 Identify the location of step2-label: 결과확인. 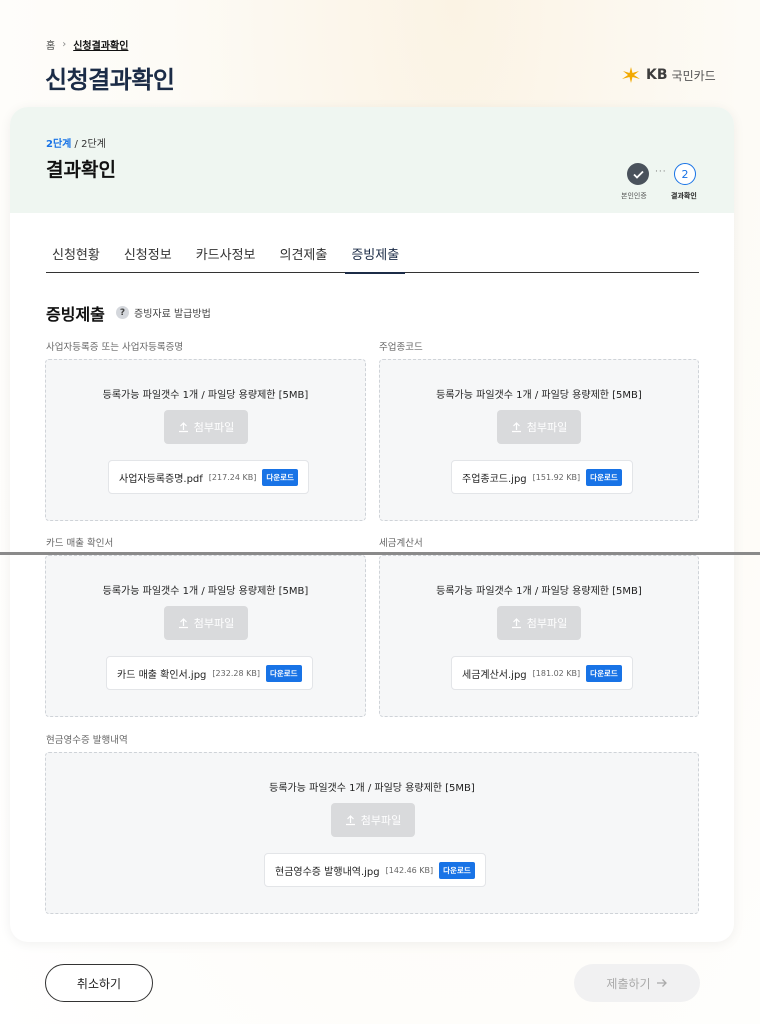
(684, 196).